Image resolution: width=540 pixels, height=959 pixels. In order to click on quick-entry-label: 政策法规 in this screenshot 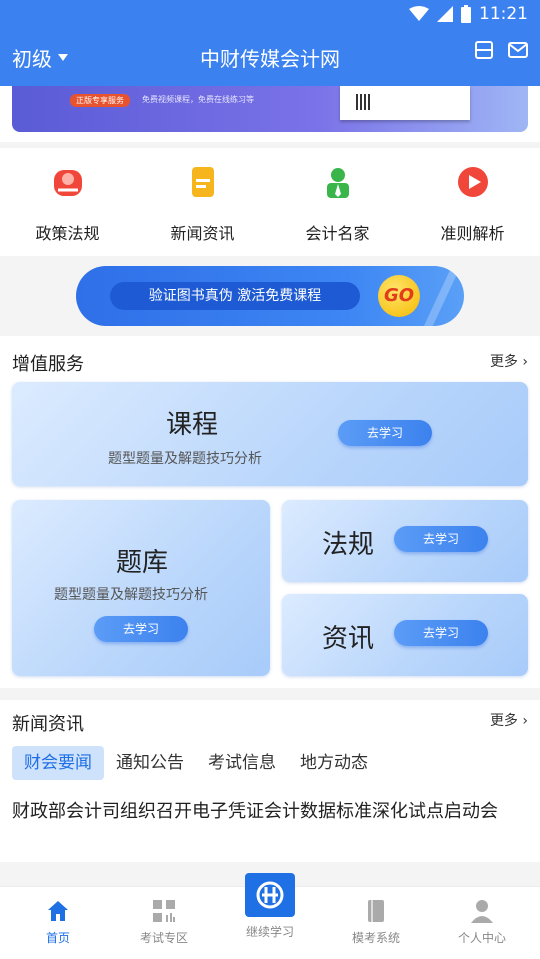, I will do `click(67, 233)`.